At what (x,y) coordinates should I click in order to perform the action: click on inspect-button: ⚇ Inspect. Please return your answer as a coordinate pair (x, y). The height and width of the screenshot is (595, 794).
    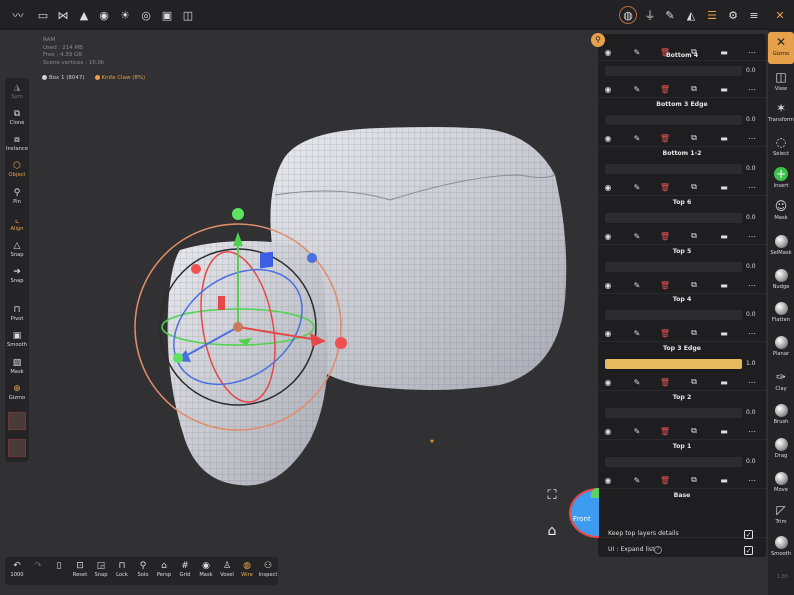
    Looking at the image, I should click on (268, 569).